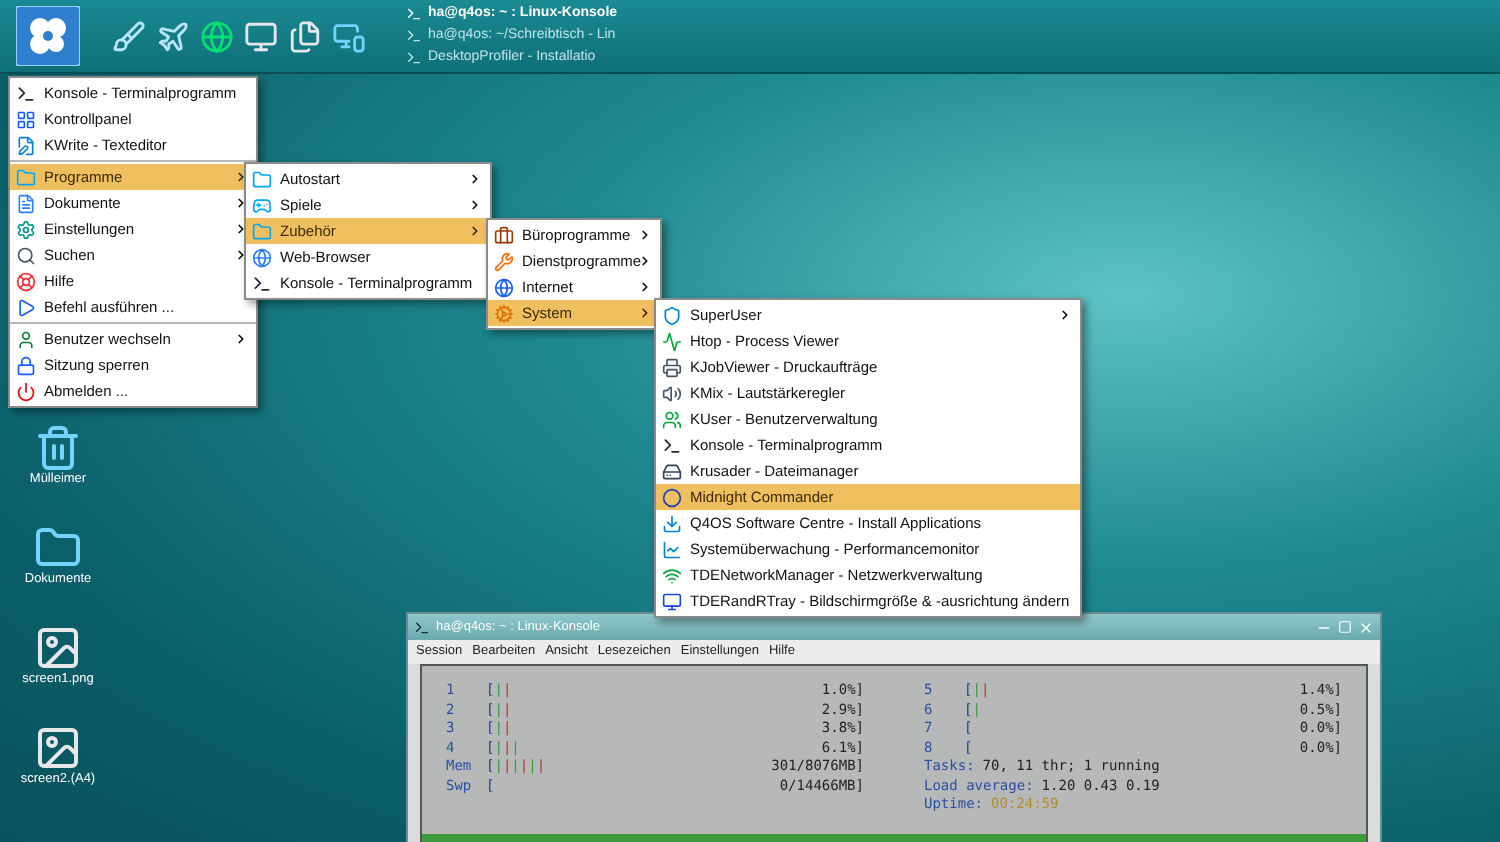 This screenshot has height=842, width=1500. What do you see at coordinates (26, 391) in the screenshot?
I see `power-icon` at bounding box center [26, 391].